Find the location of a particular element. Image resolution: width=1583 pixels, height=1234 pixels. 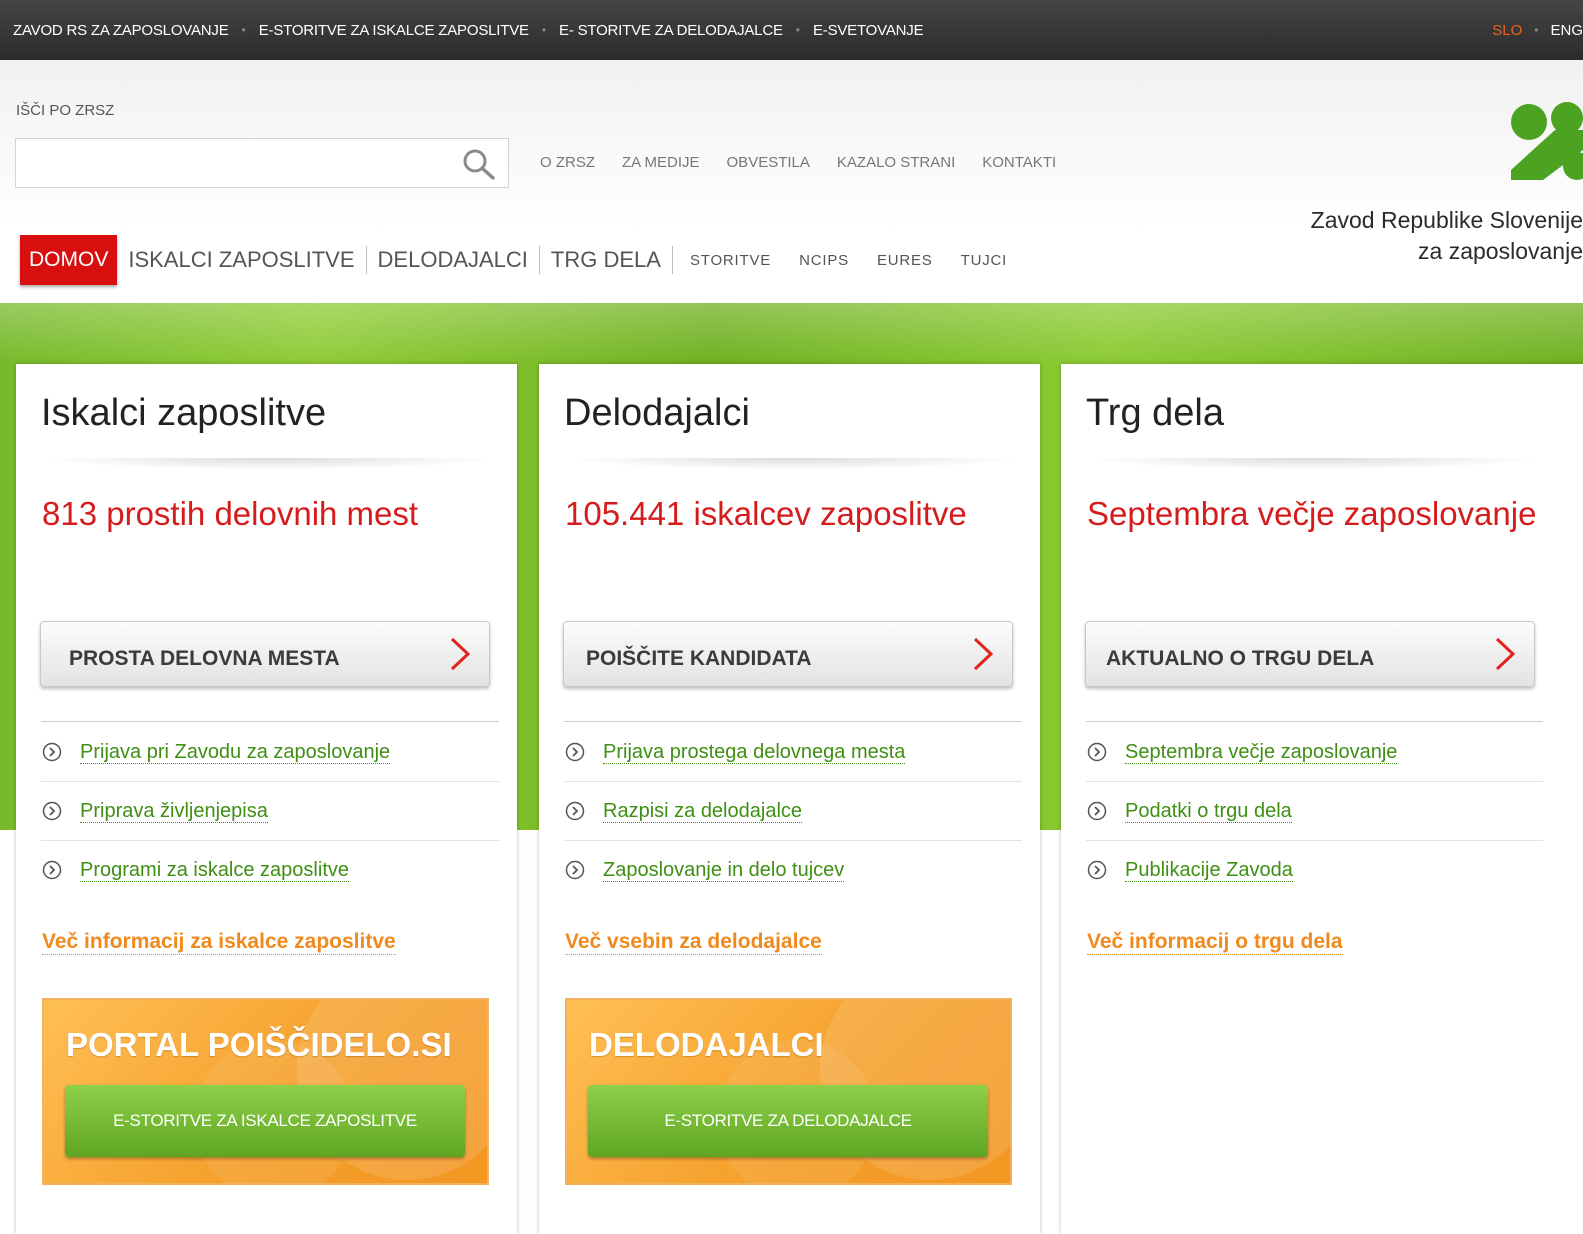

more-info-link: Več informacij za iskalce zaposlitve is located at coordinates (219, 942).